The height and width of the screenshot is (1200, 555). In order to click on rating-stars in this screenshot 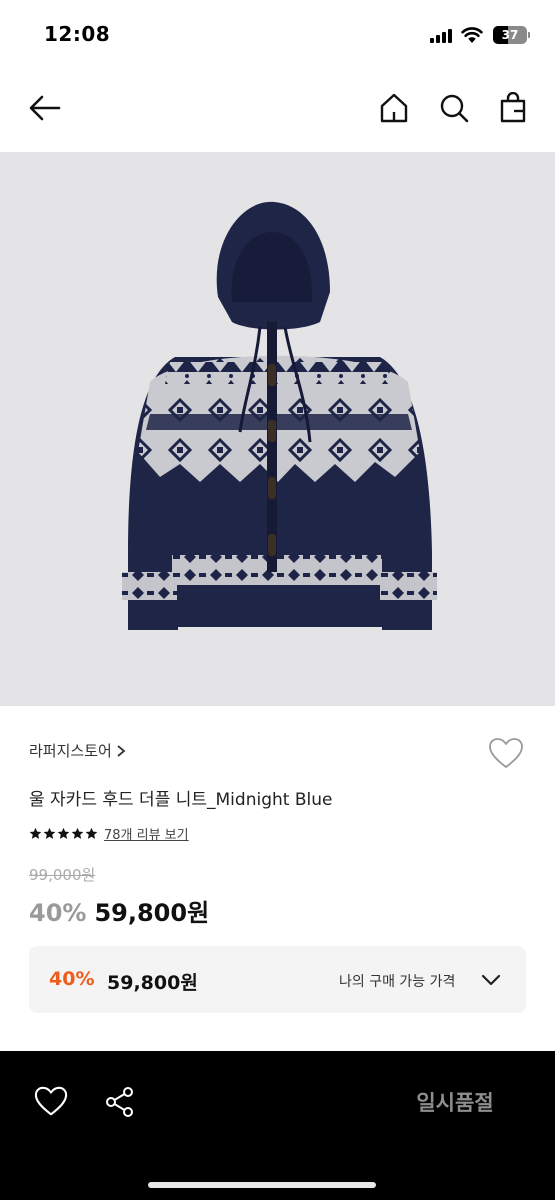, I will do `click(63, 833)`.